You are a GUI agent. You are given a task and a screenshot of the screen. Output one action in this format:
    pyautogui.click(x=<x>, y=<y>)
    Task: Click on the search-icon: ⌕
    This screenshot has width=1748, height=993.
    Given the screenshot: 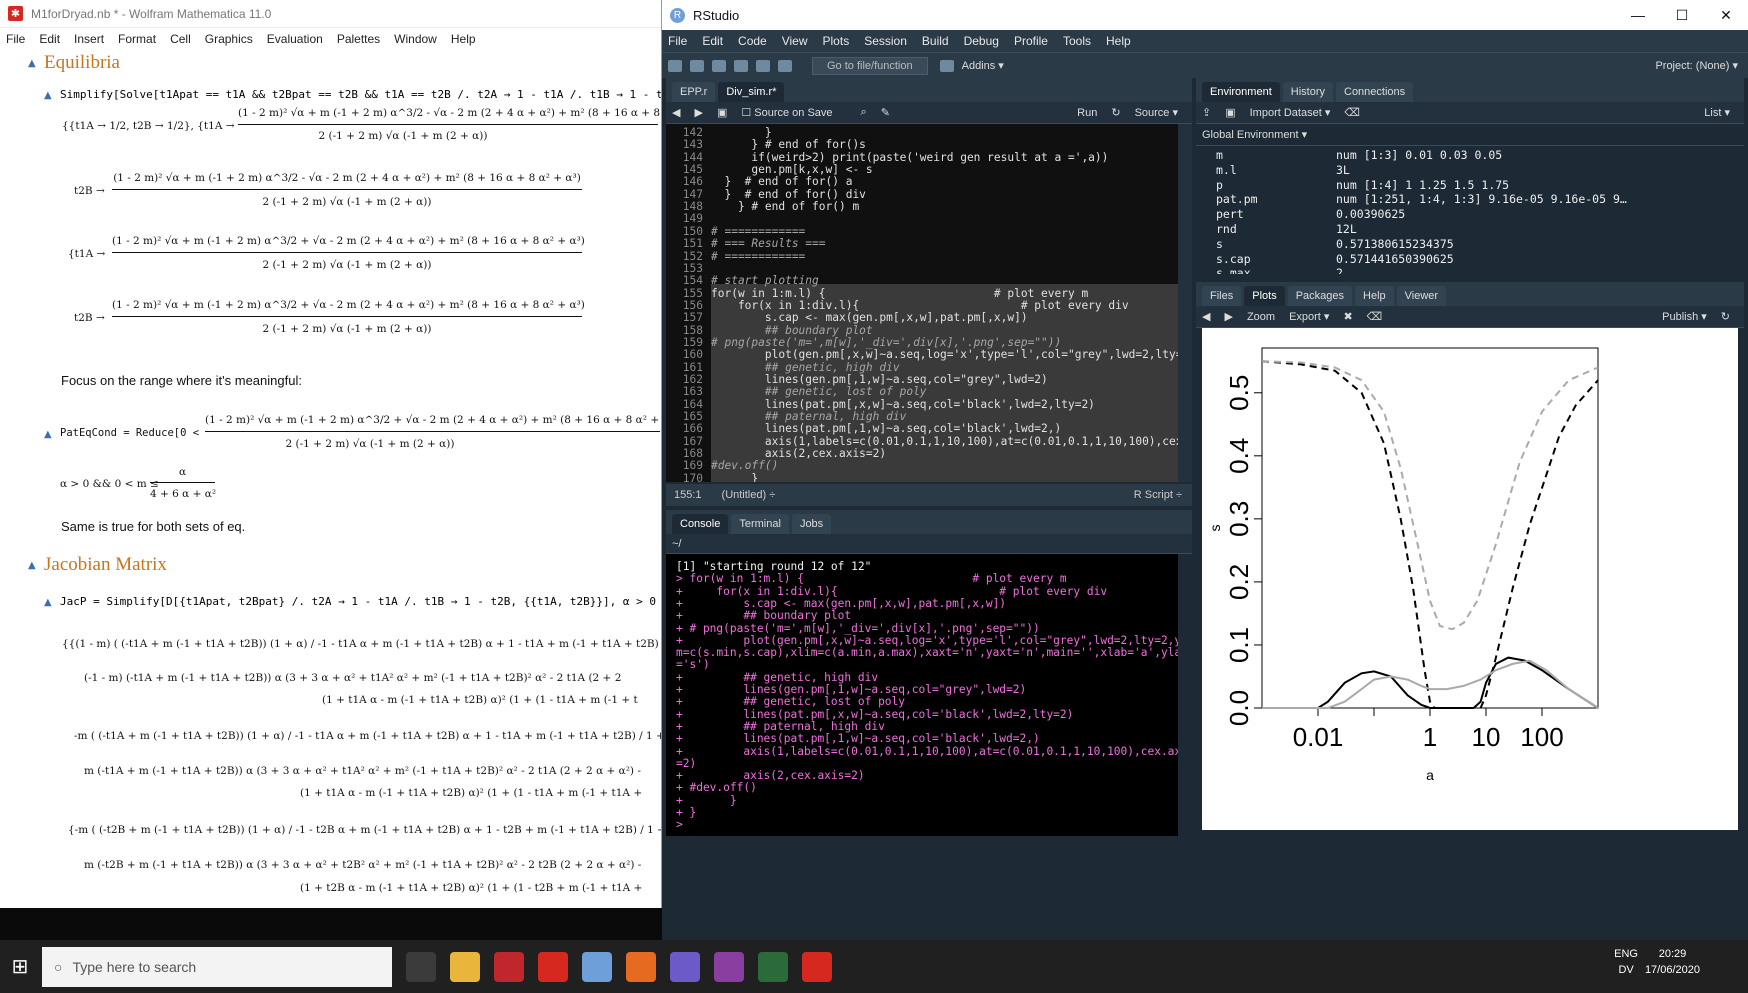 What is the action you would take?
    pyautogui.click(x=864, y=112)
    